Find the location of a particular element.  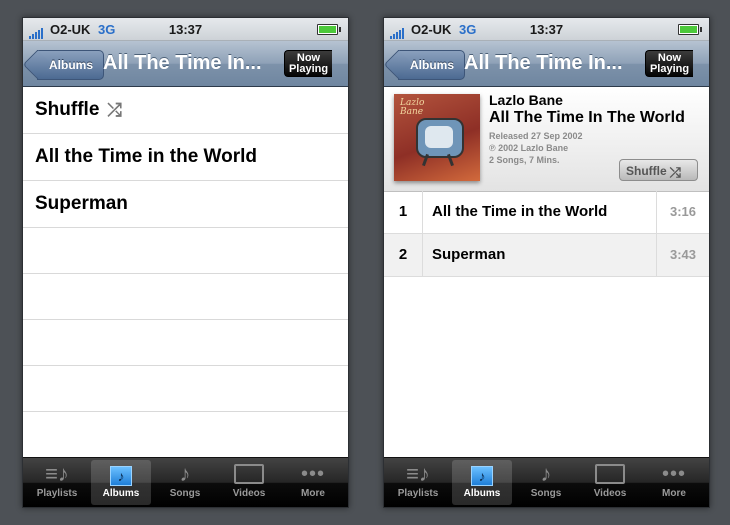

track-number: 1 is located at coordinates (403, 212).